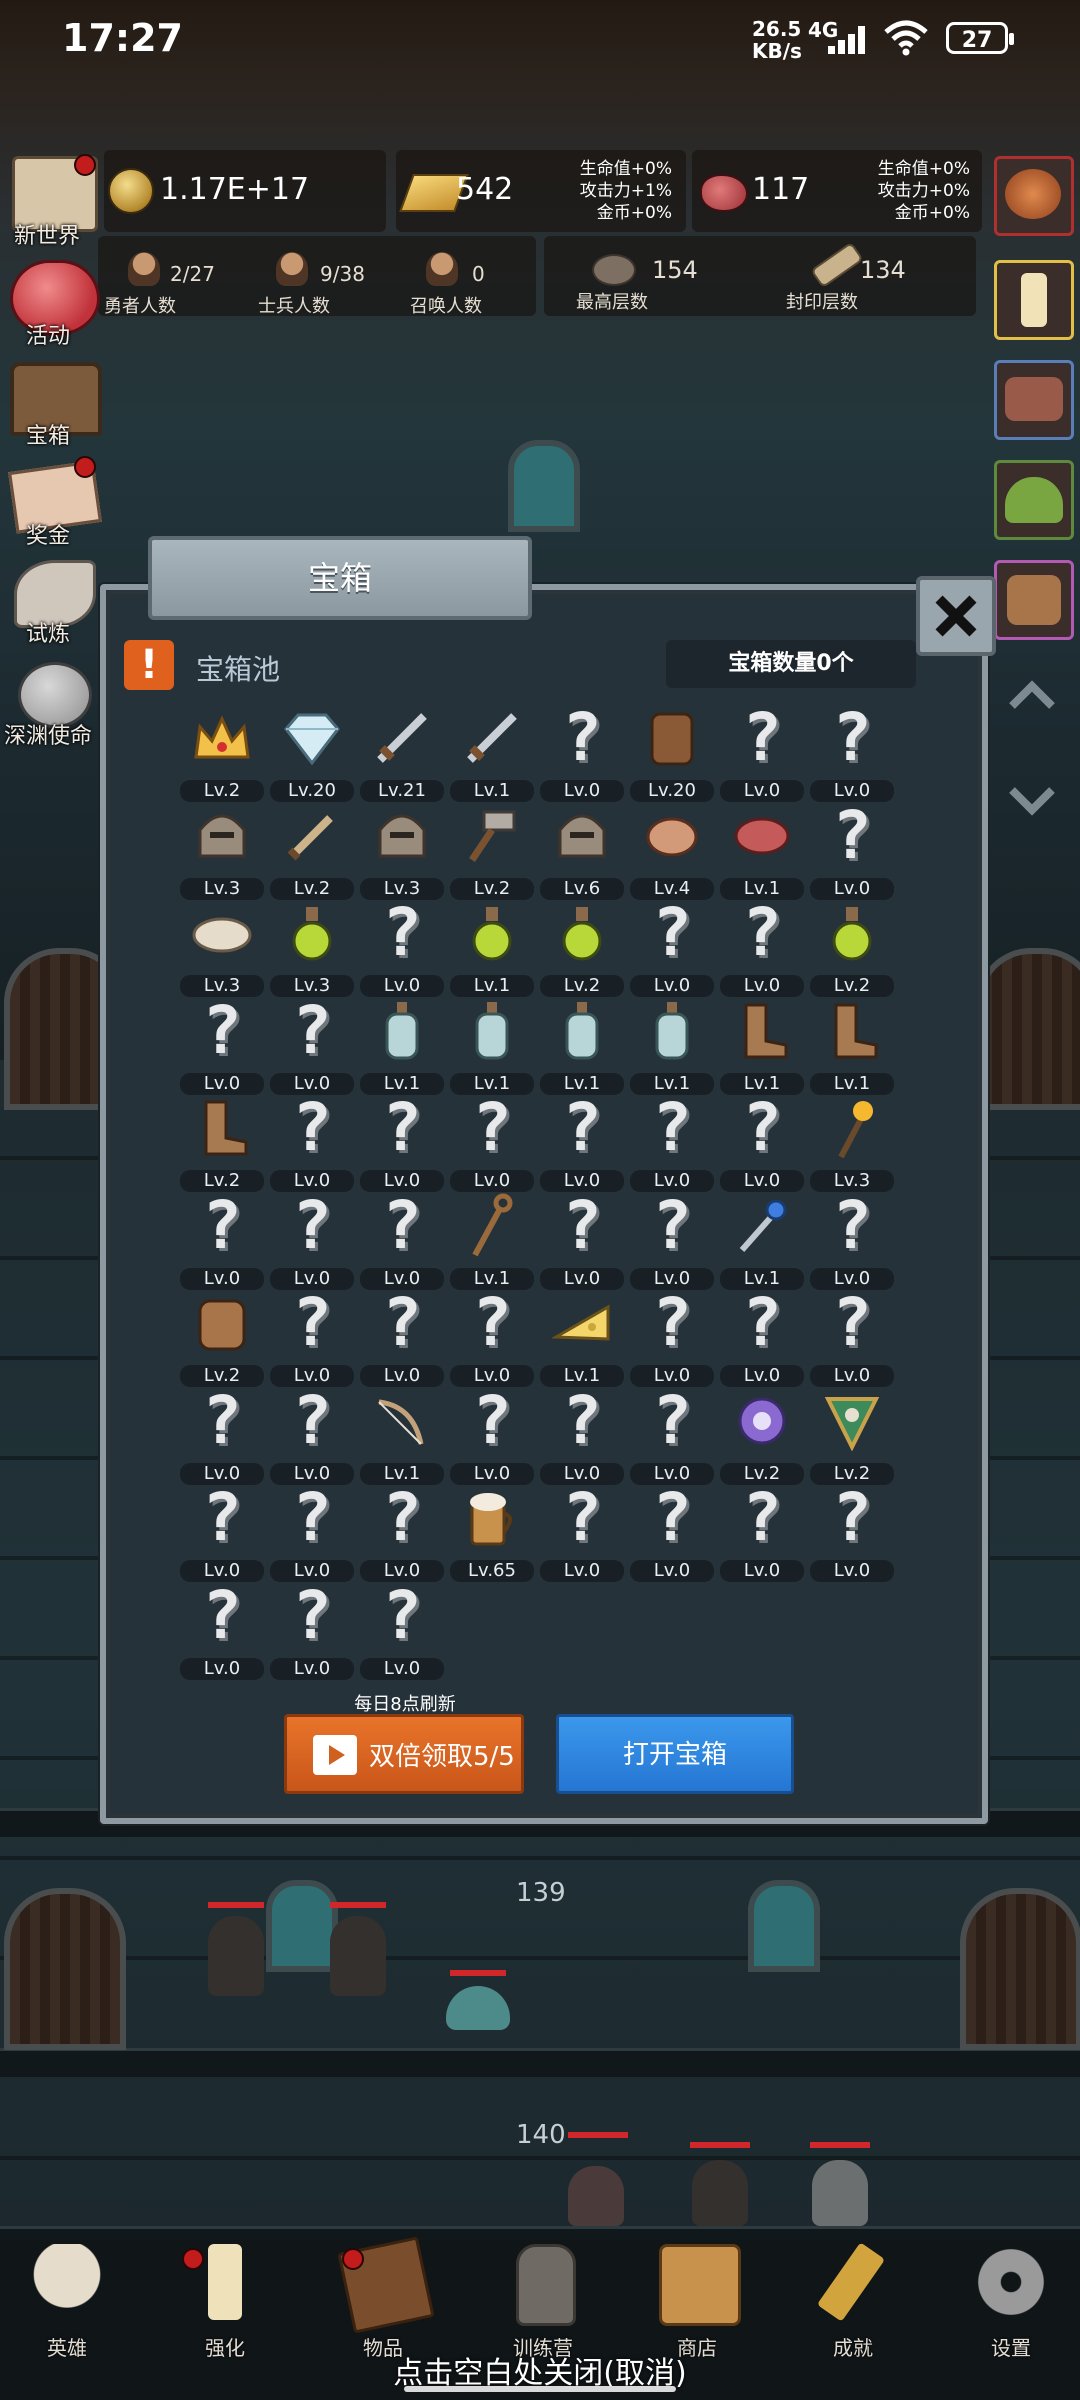 This screenshot has height=2400, width=1080. Describe the element at coordinates (853, 2301) in the screenshot. I see `nav-achievements: 成就` at that location.